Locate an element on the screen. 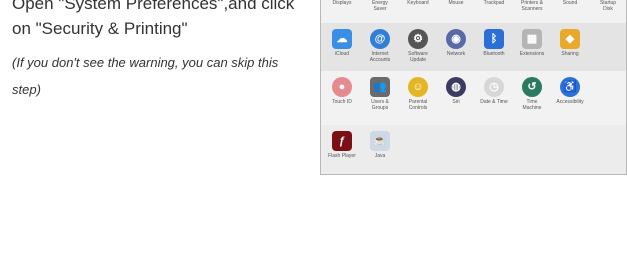 This screenshot has width=627, height=253. pref-pane-startup-disk: Startup Disk is located at coordinates (607, 6).